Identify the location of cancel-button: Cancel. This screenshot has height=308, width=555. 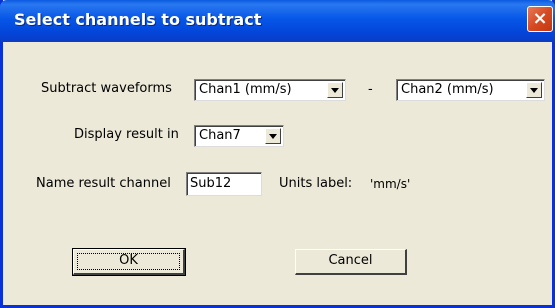
(351, 262).